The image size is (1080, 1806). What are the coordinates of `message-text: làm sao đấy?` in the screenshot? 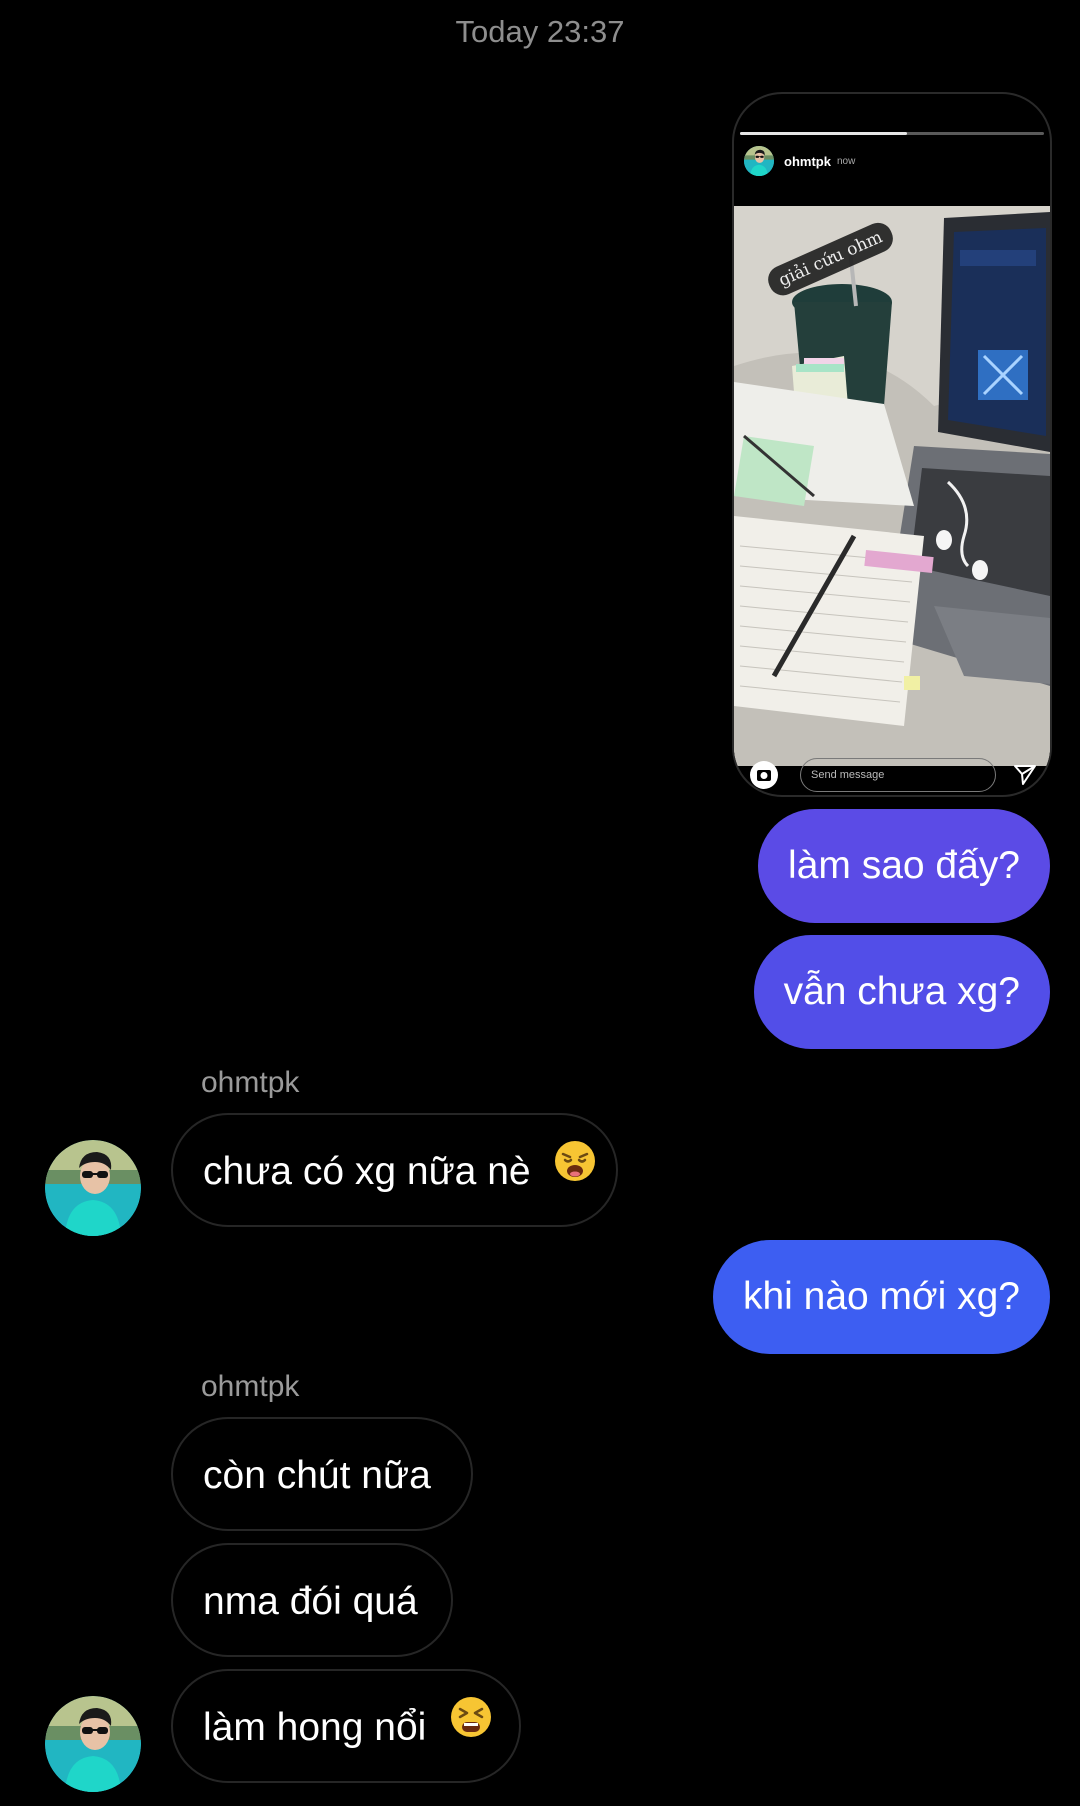 It's located at (904, 865).